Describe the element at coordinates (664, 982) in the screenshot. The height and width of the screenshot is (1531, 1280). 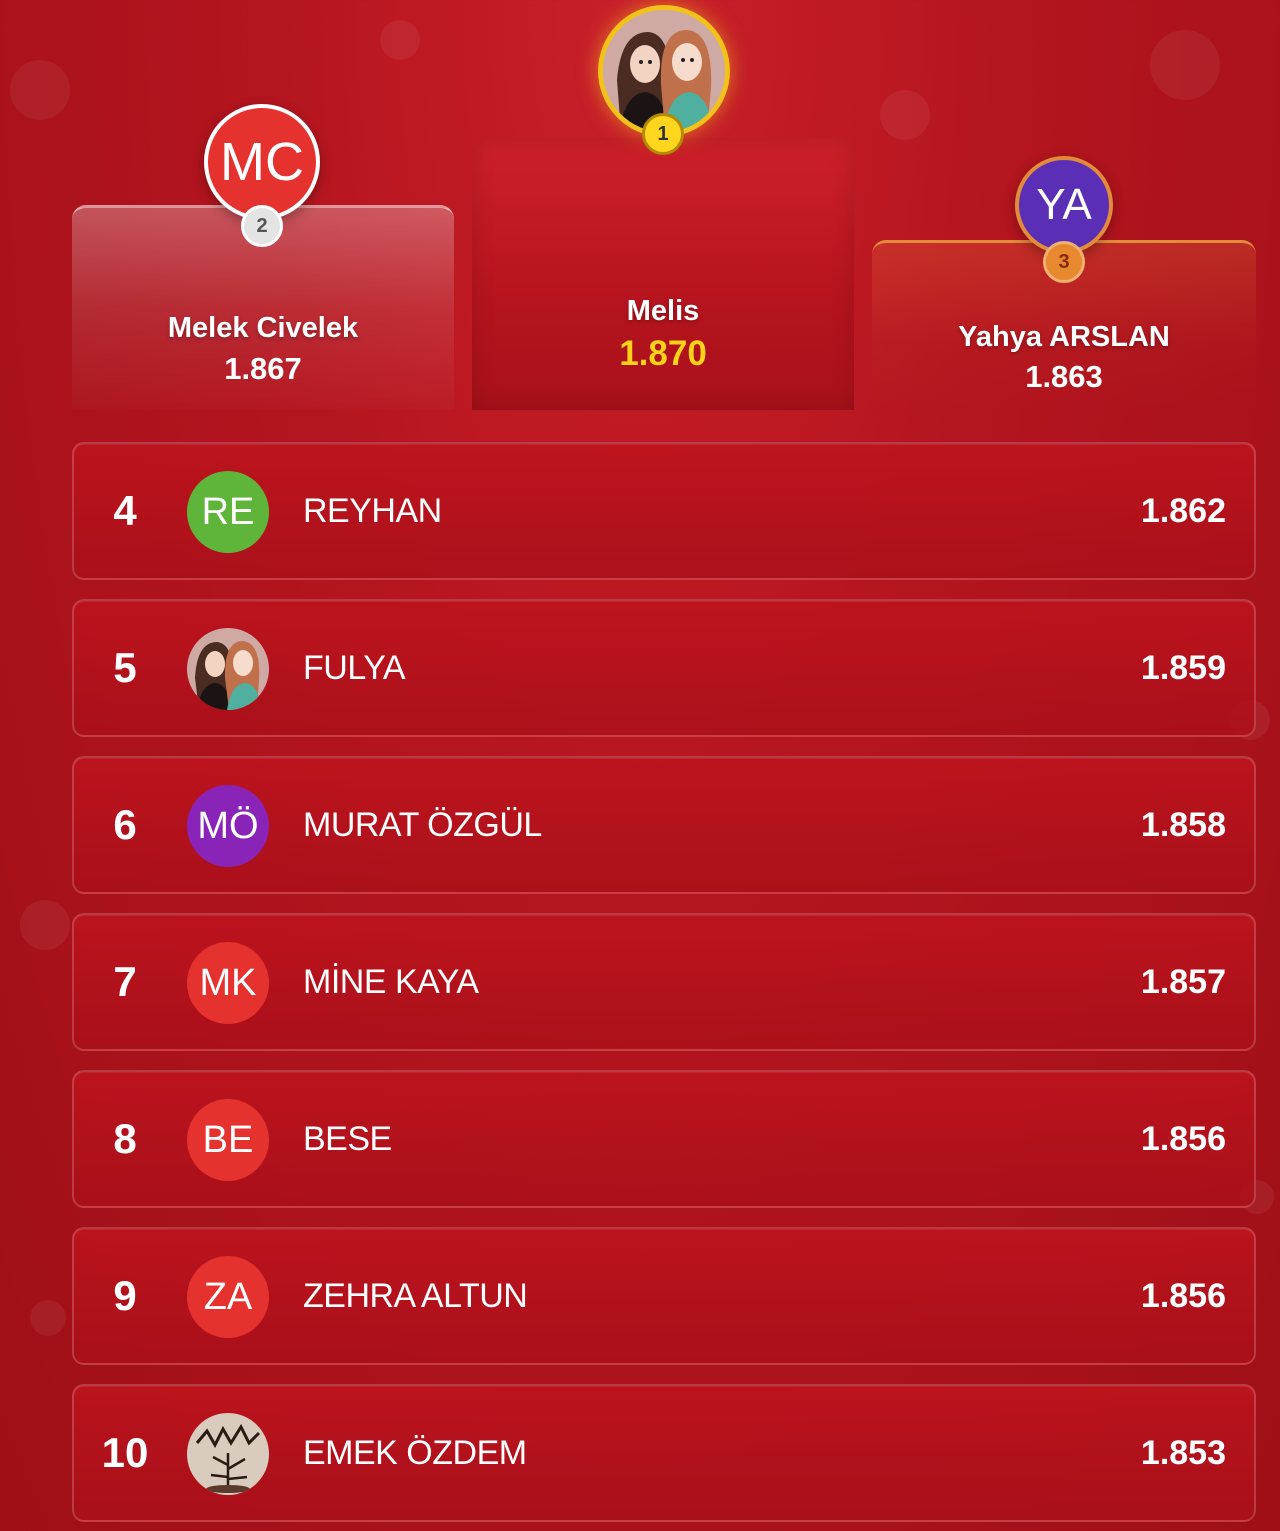
I see `leaderboard-row: 7 MK MİNE KAYA 1.857` at that location.